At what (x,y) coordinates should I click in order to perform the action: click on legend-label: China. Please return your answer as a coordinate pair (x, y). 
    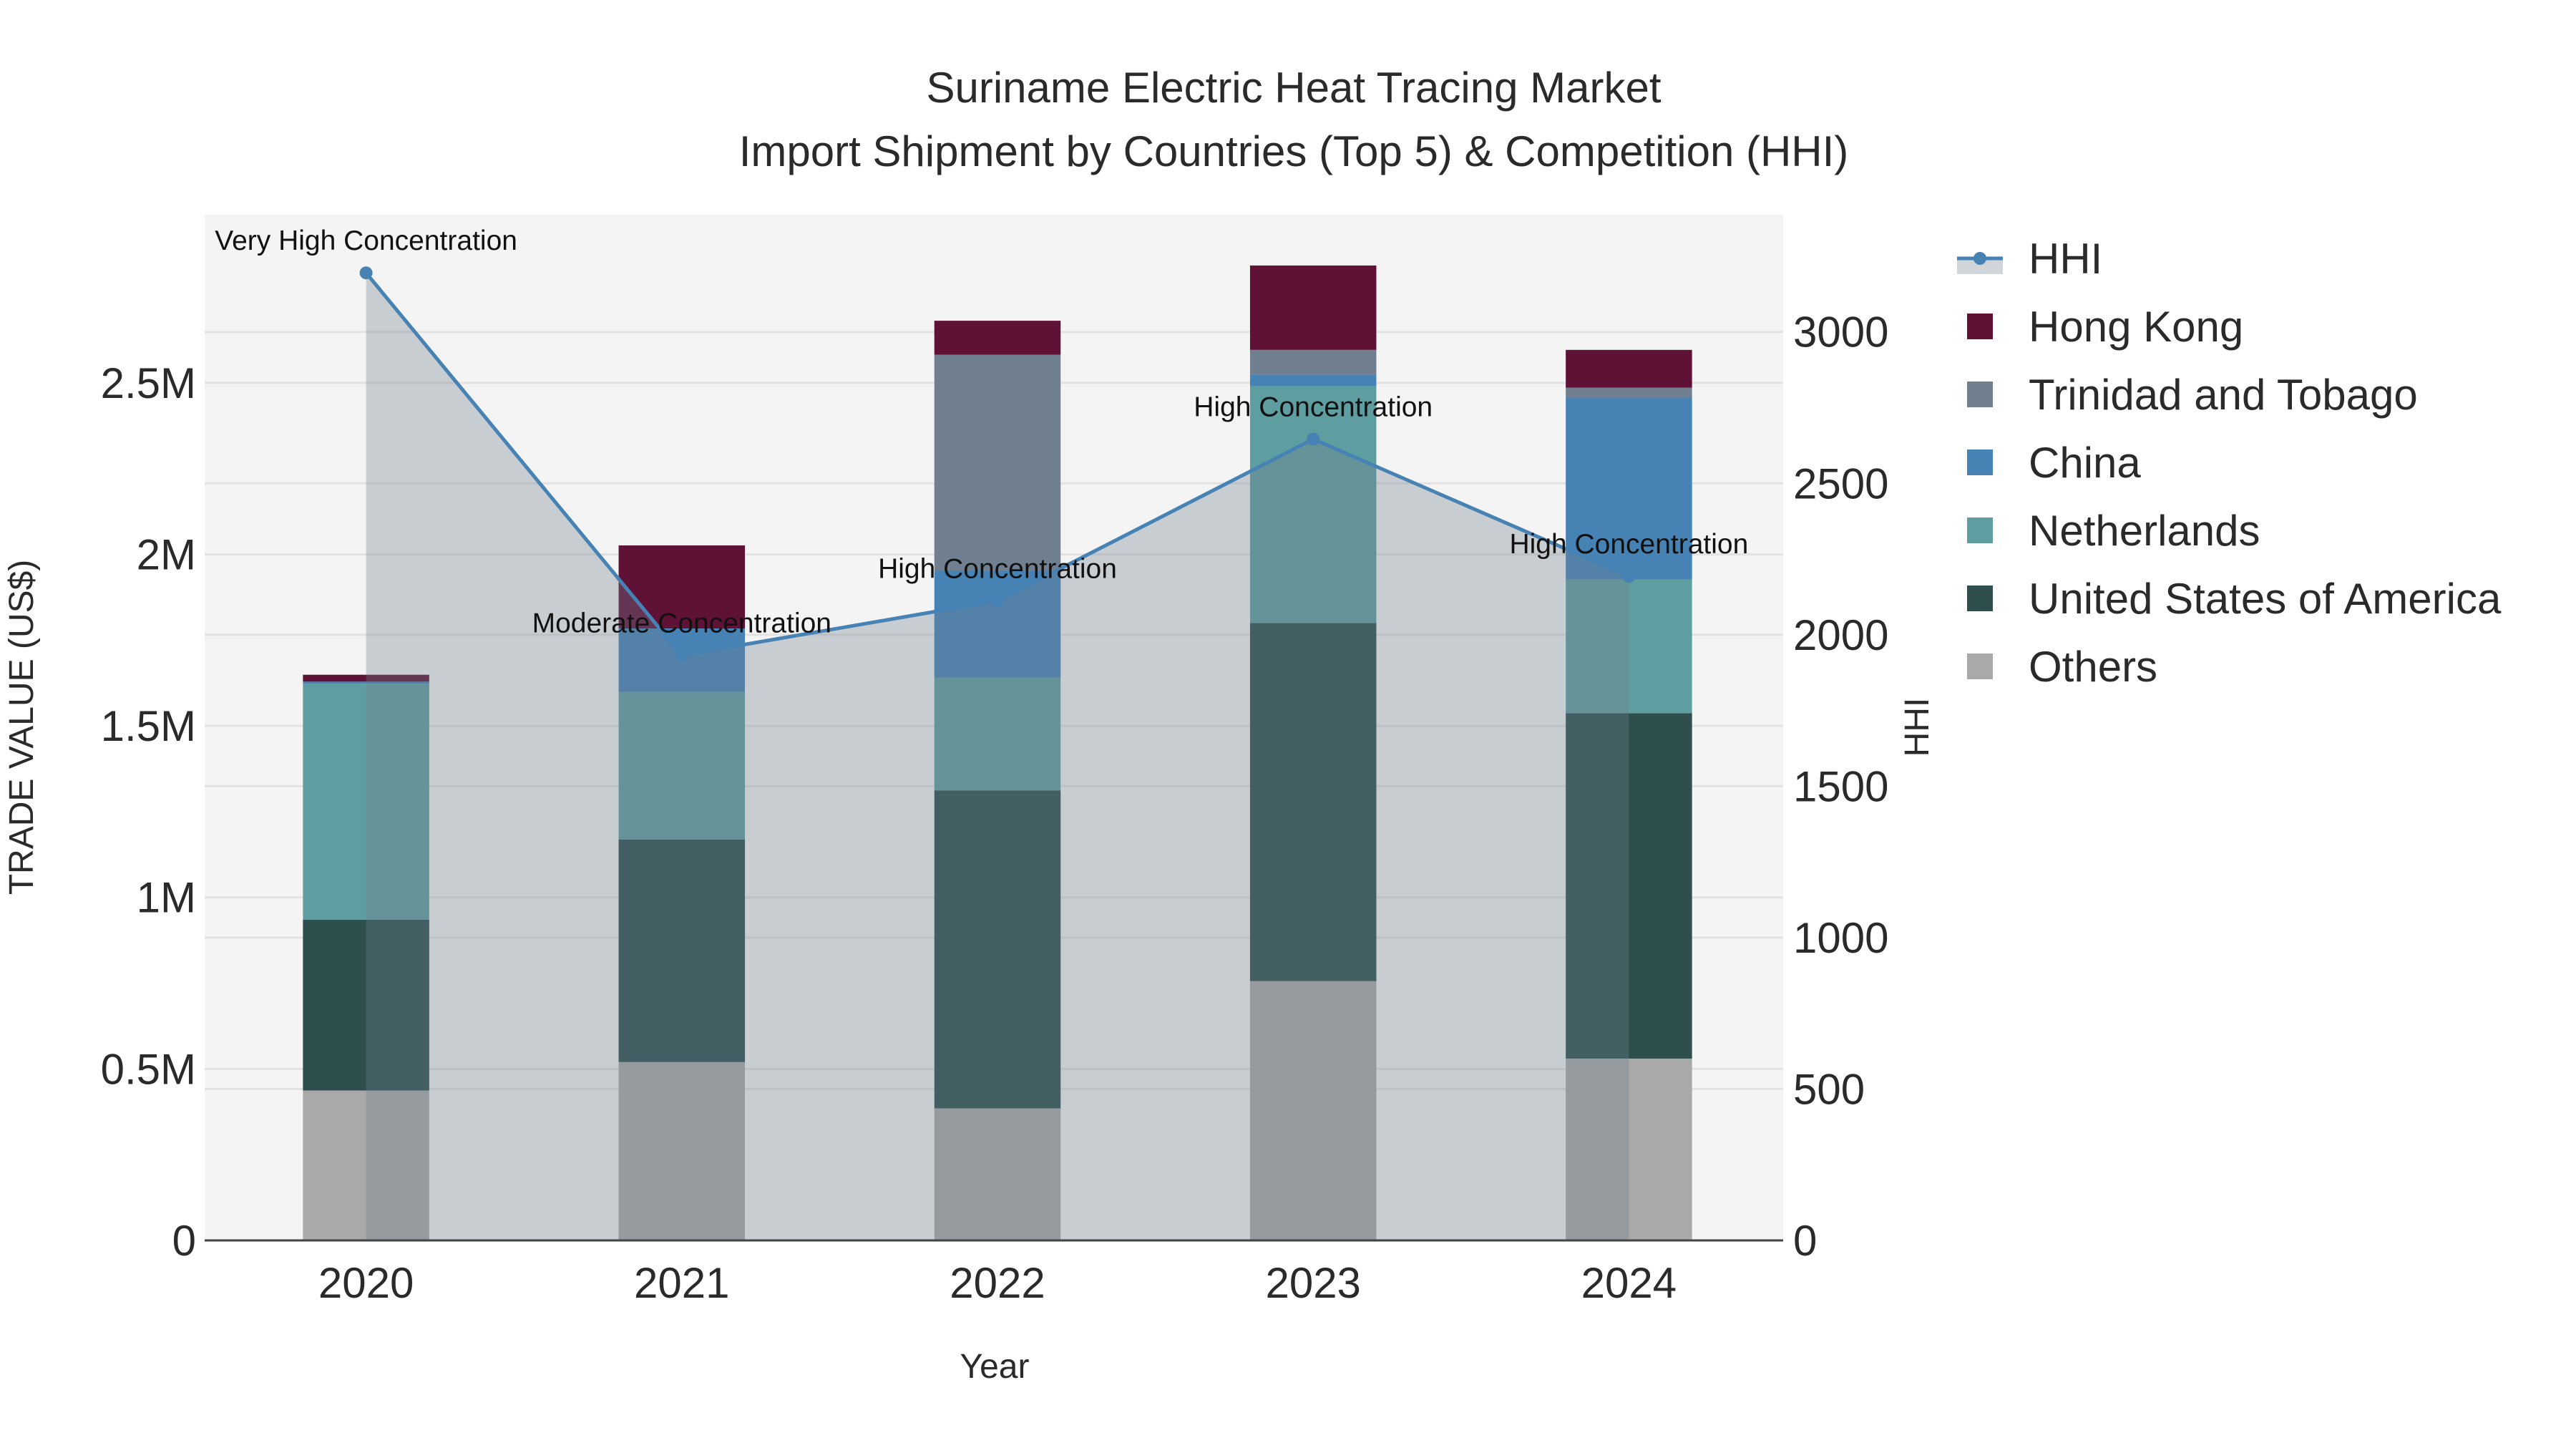
    Looking at the image, I should click on (2085, 463).